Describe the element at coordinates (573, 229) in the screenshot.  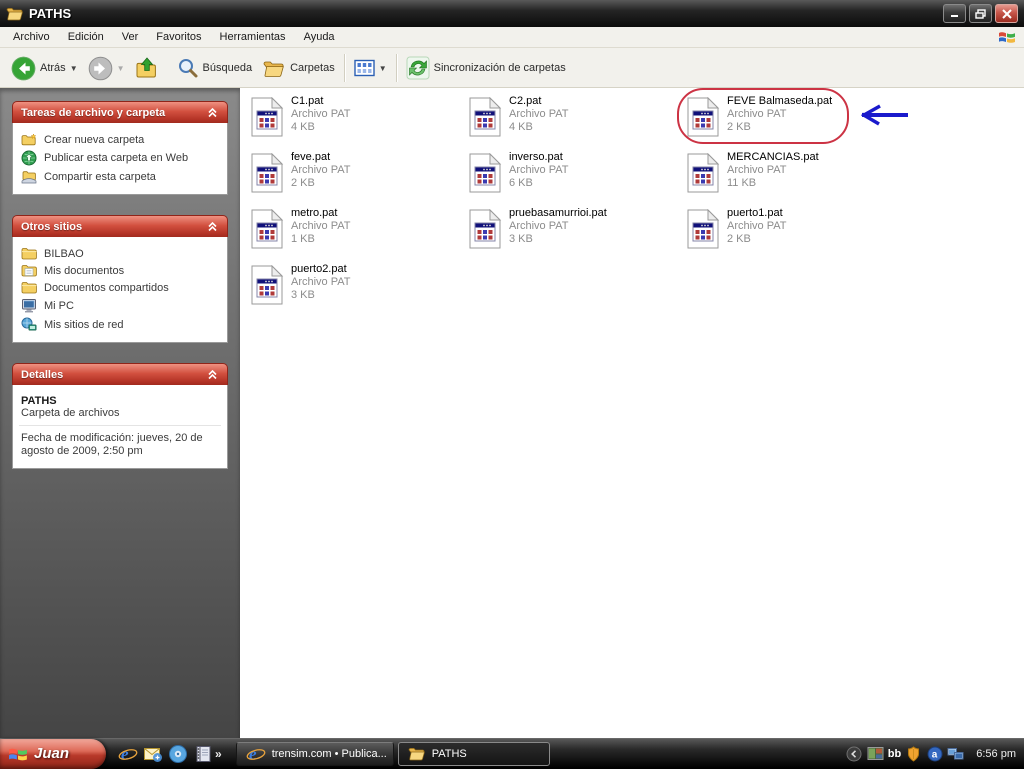
I see `file-tile: pruebasamurrioi.pat Archivo PAT 3 KB` at that location.